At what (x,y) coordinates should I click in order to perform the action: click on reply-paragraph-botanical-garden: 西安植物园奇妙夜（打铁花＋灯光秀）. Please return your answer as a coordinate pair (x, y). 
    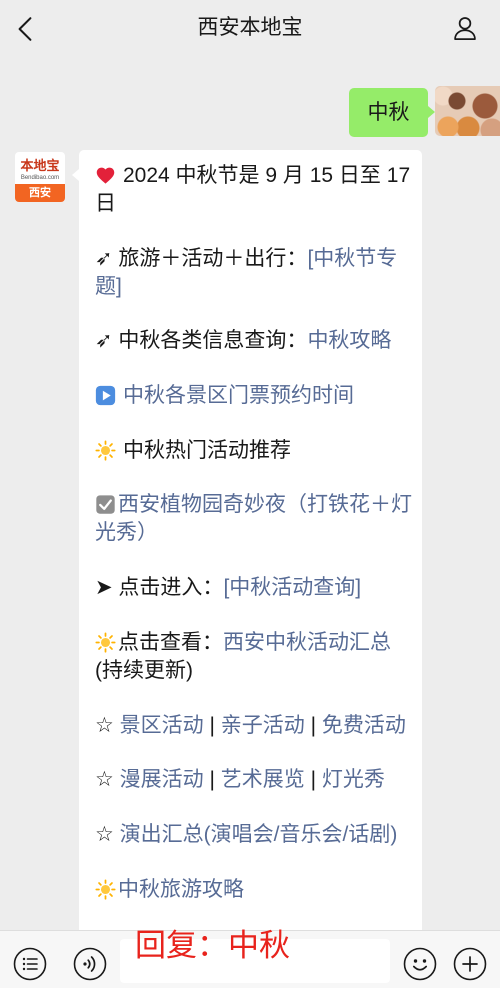
    Looking at the image, I should click on (254, 519).